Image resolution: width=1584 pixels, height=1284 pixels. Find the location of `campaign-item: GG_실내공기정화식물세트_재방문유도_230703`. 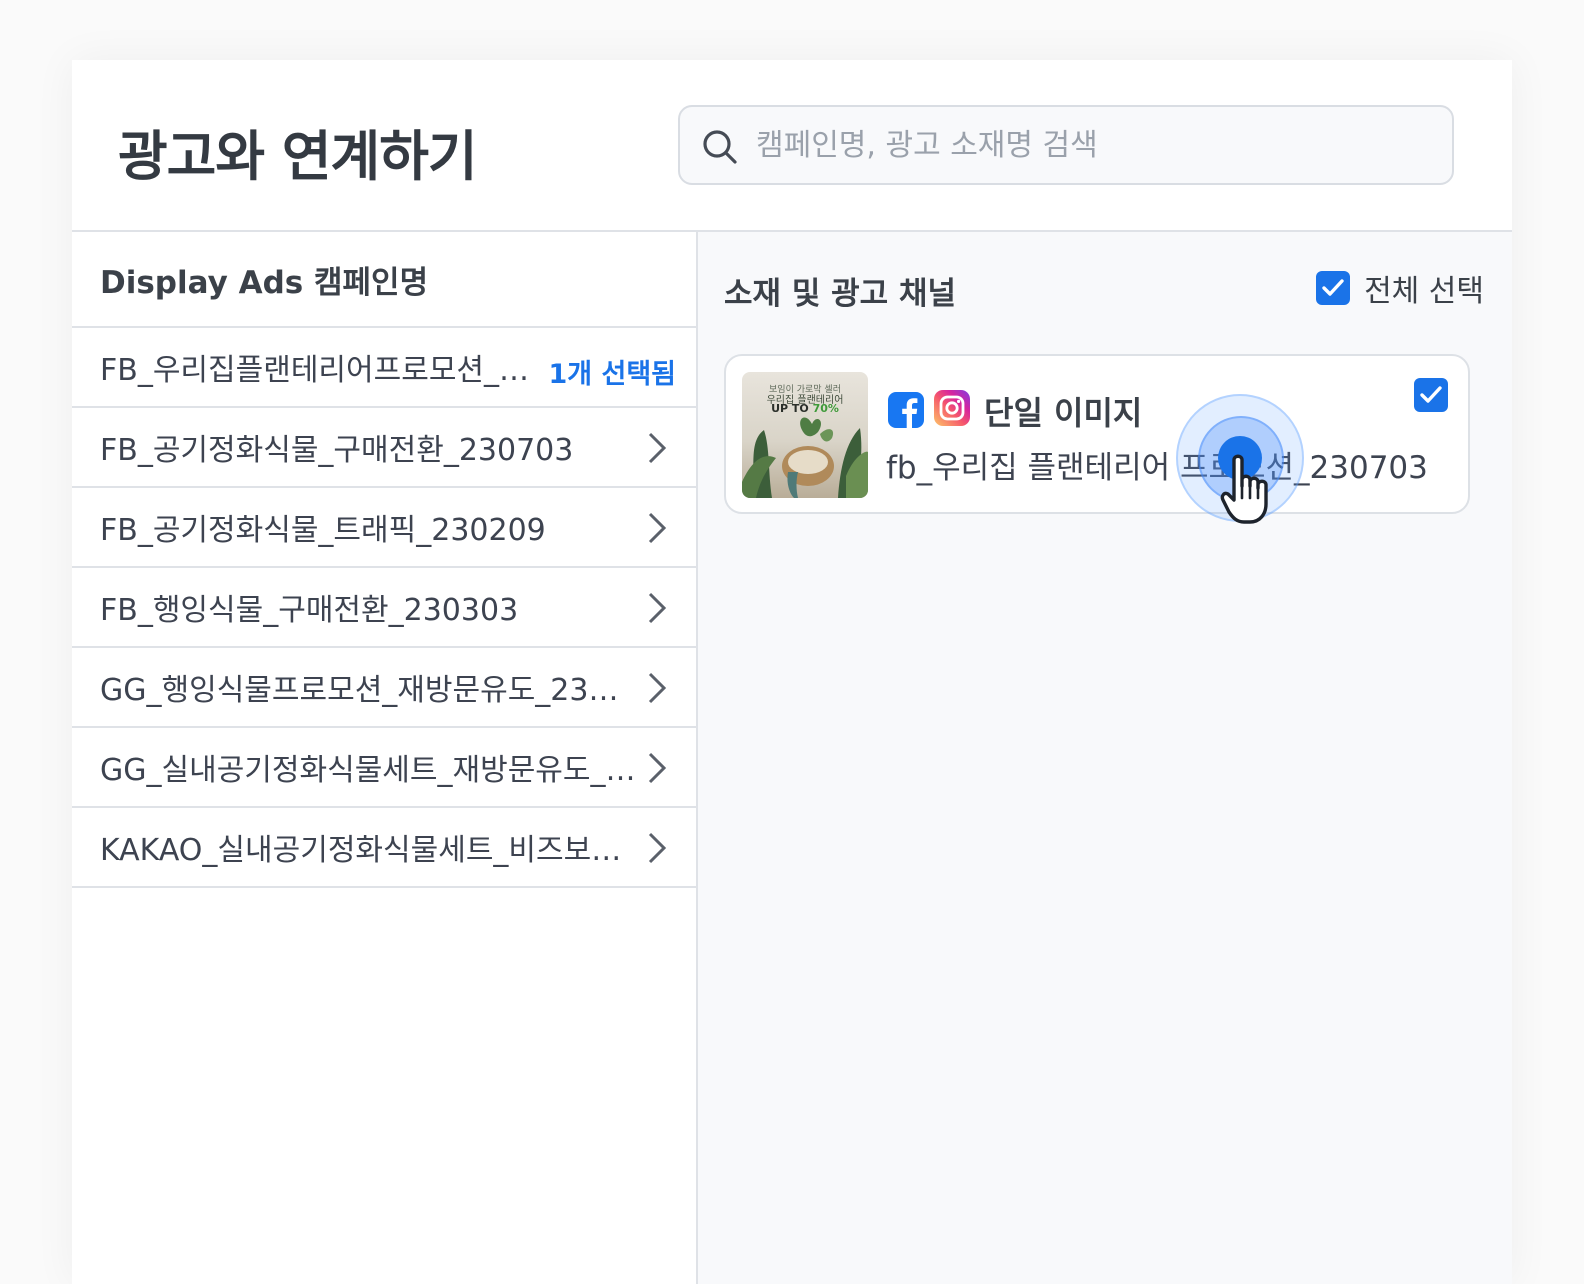

campaign-item: GG_실내공기정화식물세트_재방문유도_230703 is located at coordinates (384, 768).